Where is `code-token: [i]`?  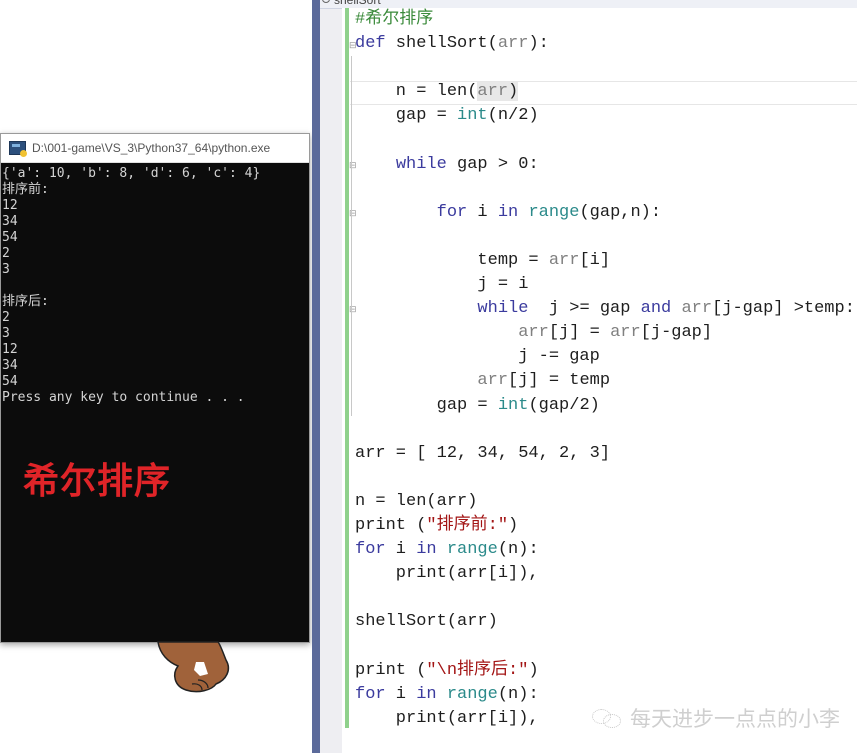
code-token: [i] is located at coordinates (595, 260).